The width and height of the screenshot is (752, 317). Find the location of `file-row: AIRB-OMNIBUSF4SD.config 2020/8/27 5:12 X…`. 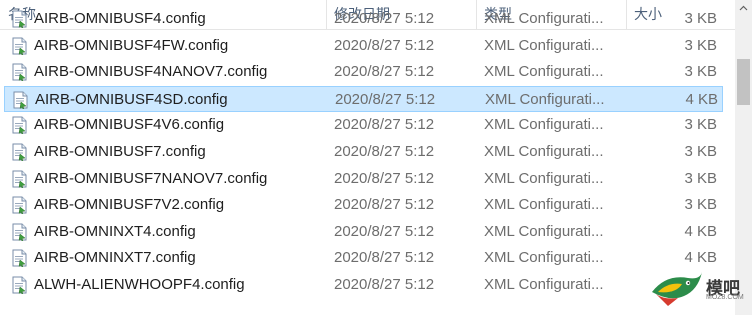

file-row: AIRB-OMNIBUSF4SD.config 2020/8/27 5:12 X… is located at coordinates (363, 98).